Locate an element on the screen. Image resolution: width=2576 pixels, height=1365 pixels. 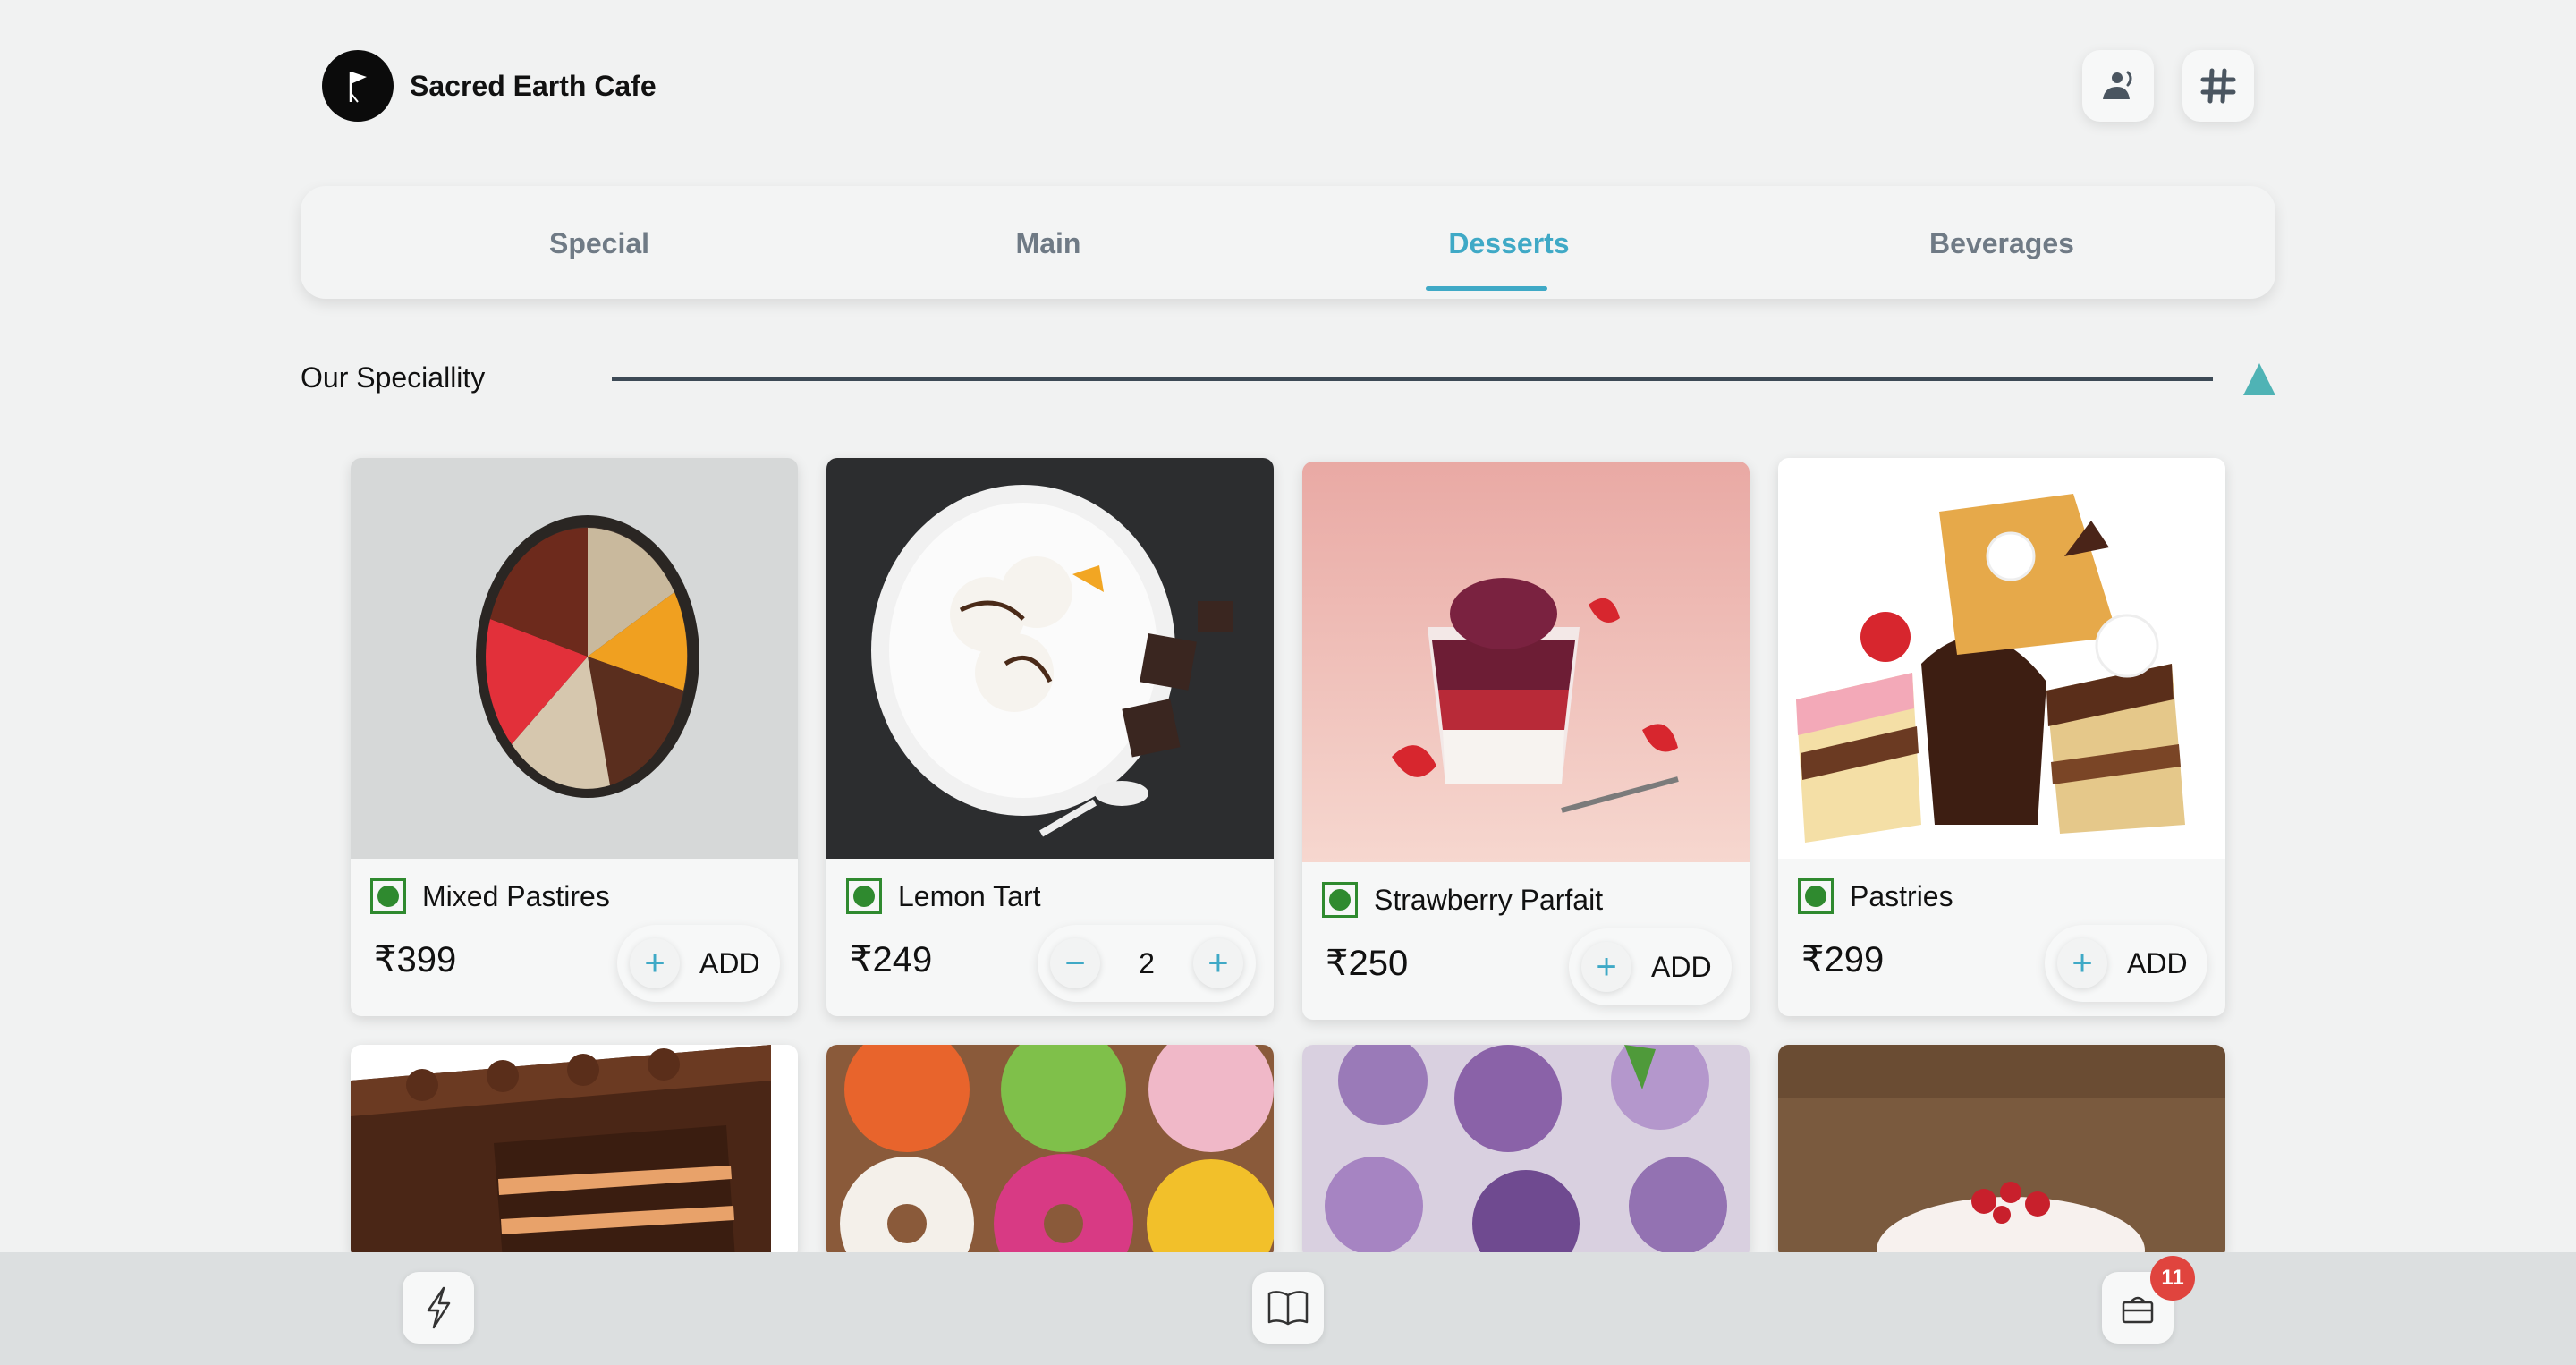
pastries-image is located at coordinates (2001, 658).